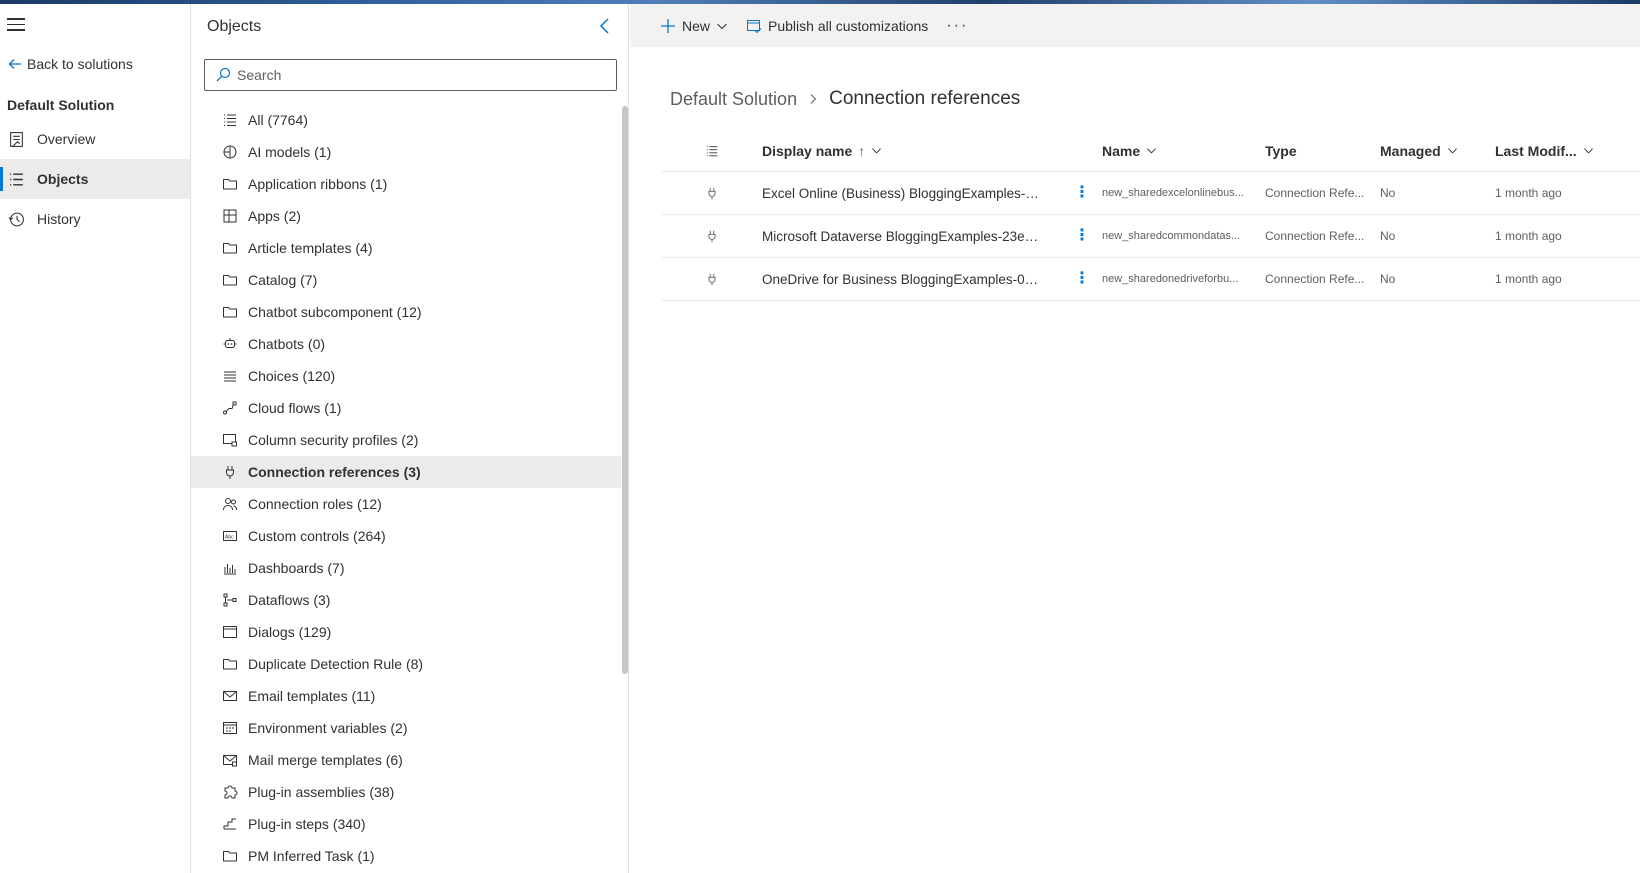 The height and width of the screenshot is (873, 1640). What do you see at coordinates (312, 696) in the screenshot?
I see `object-type-label: Email templates (11)` at bounding box center [312, 696].